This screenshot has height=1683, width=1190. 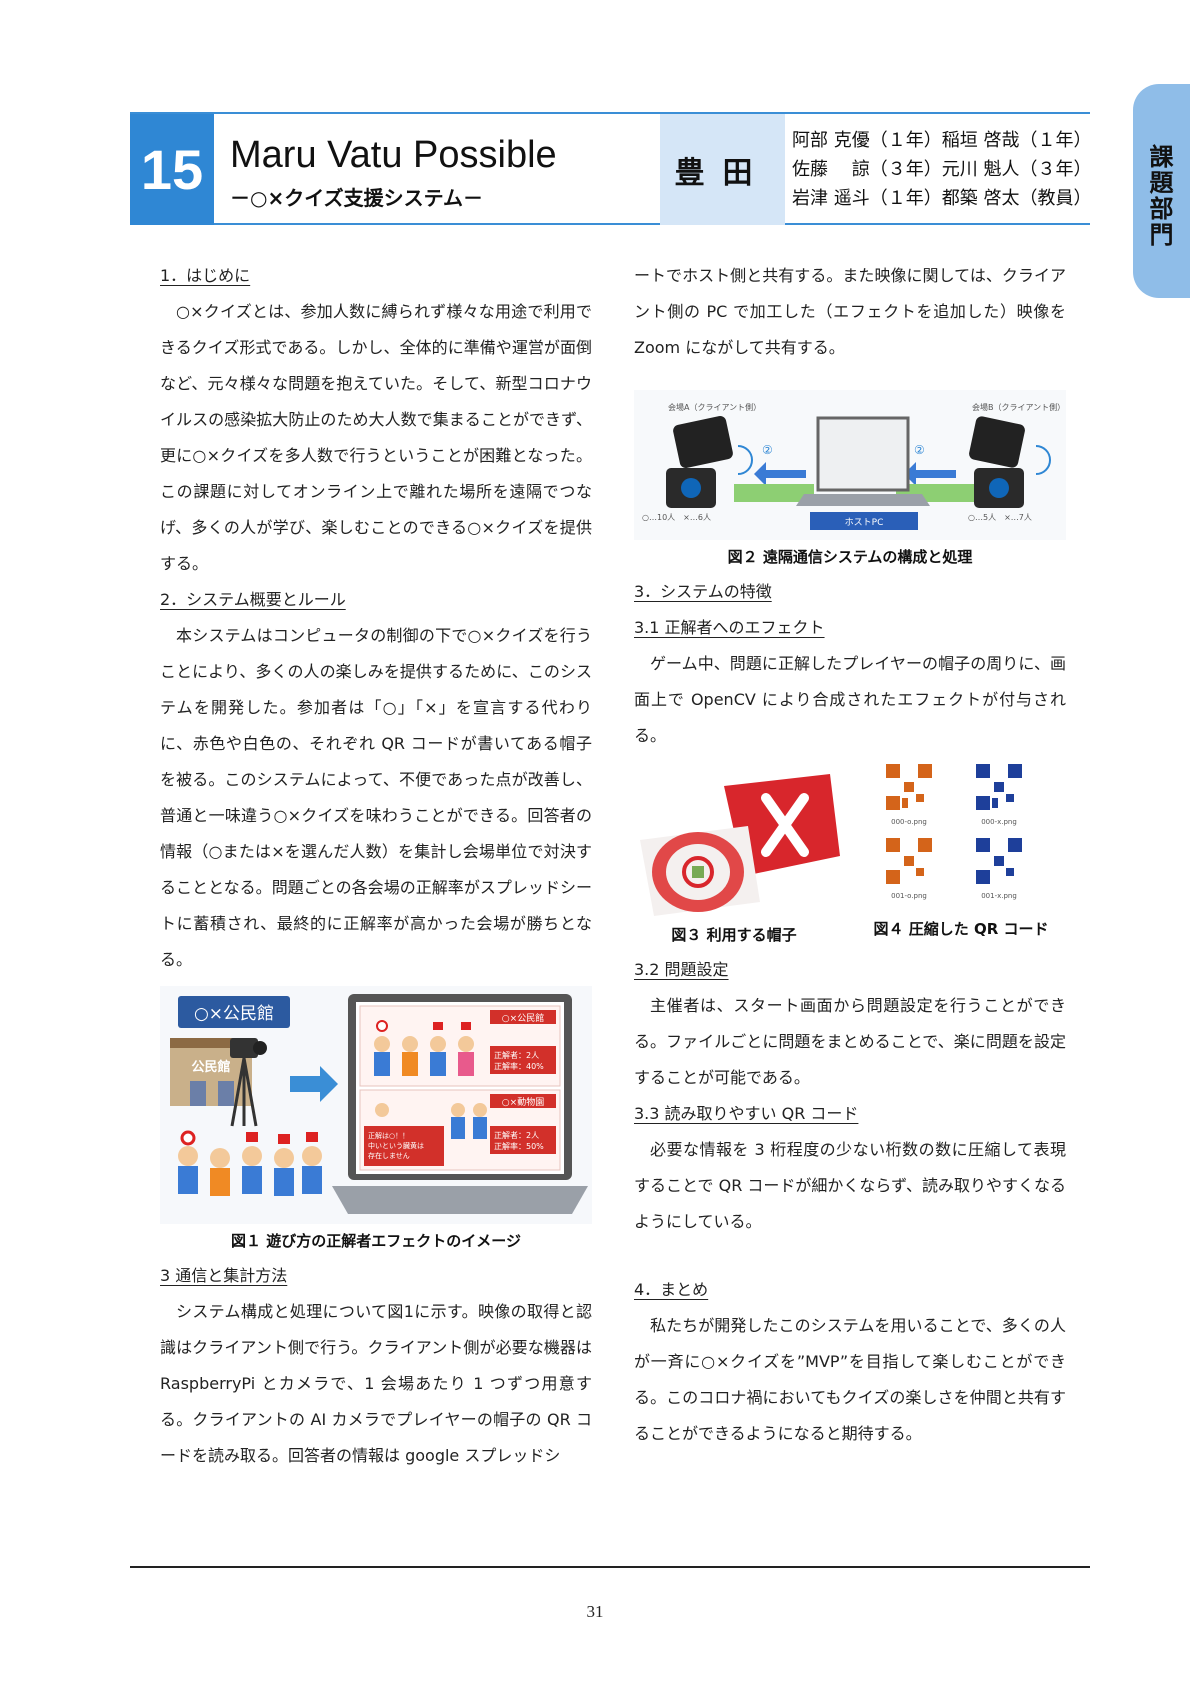 I want to click on svg-text: 正解率：50%, so click(x=519, y=1146).